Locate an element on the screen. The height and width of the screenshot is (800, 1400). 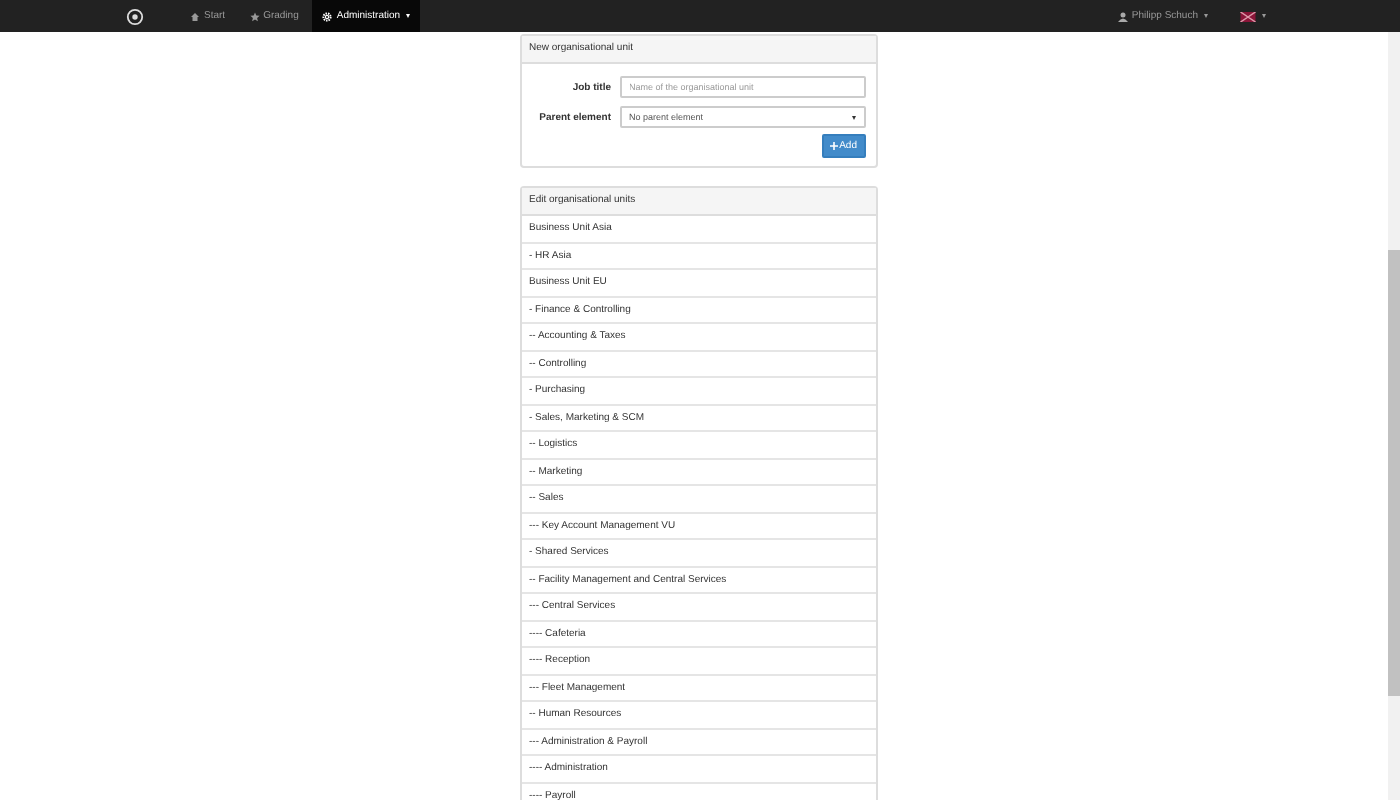
scrollbar is located at coordinates (1394, 416).